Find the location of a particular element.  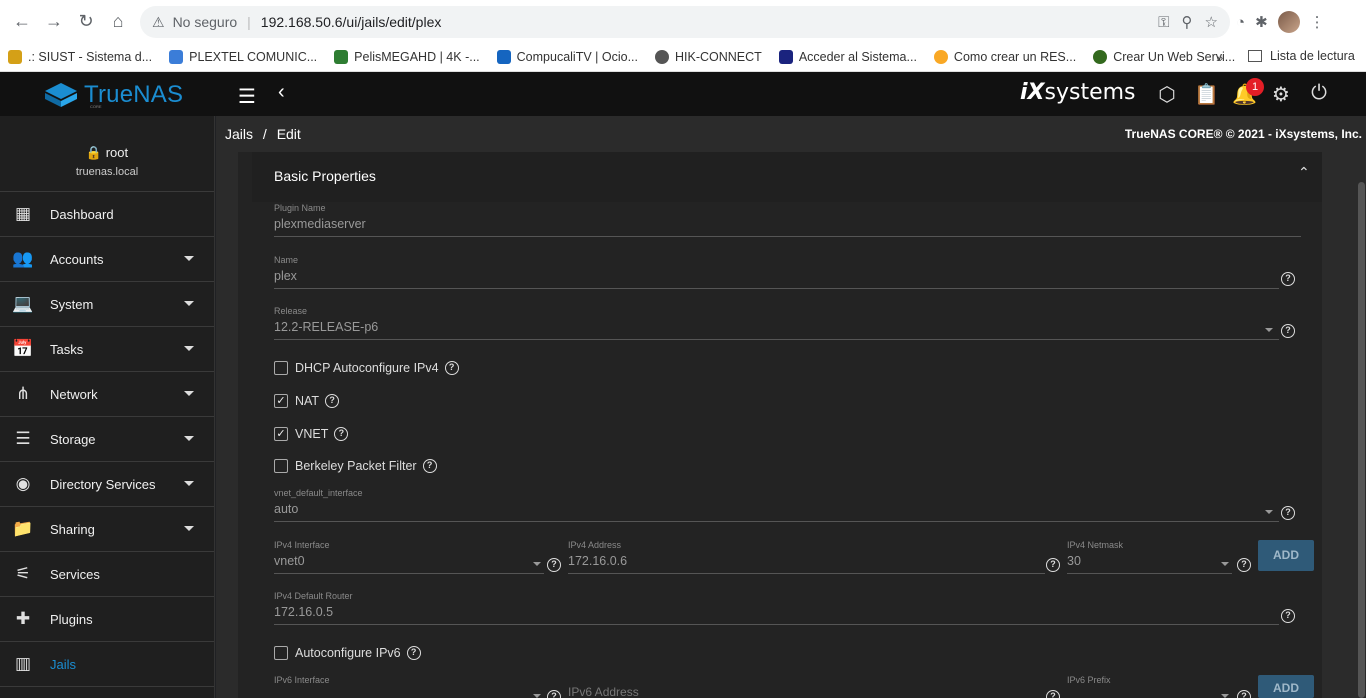

chevron-left-icon: ‹ is located at coordinates (281, 92).